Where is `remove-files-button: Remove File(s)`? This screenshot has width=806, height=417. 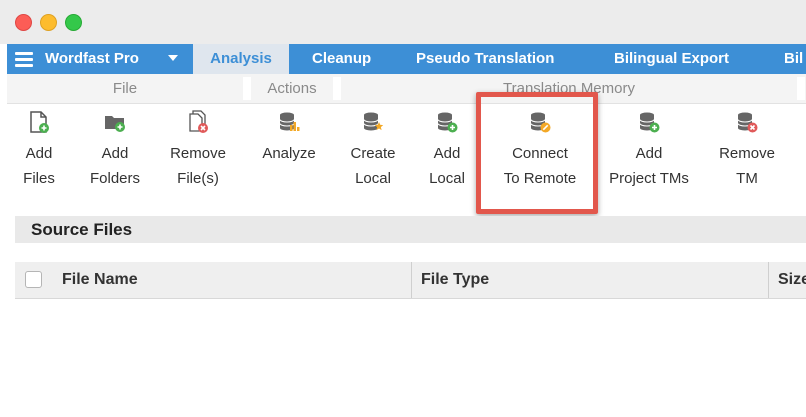 remove-files-button: Remove File(s) is located at coordinates (198, 147).